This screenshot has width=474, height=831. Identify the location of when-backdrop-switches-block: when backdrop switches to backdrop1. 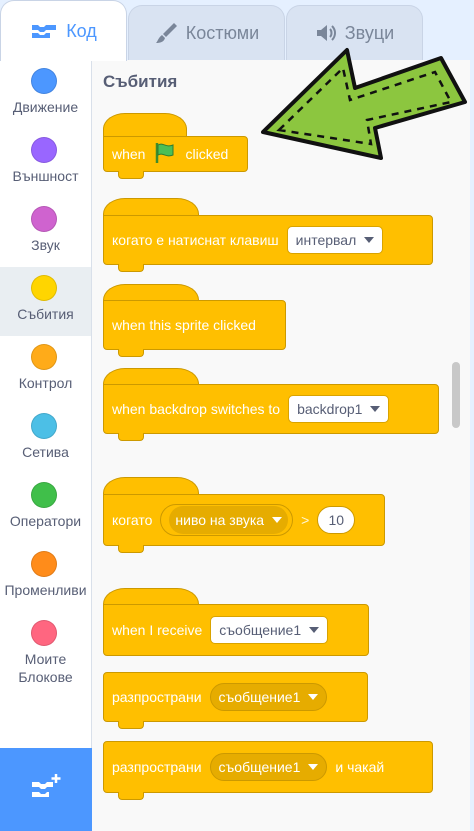
(271, 409).